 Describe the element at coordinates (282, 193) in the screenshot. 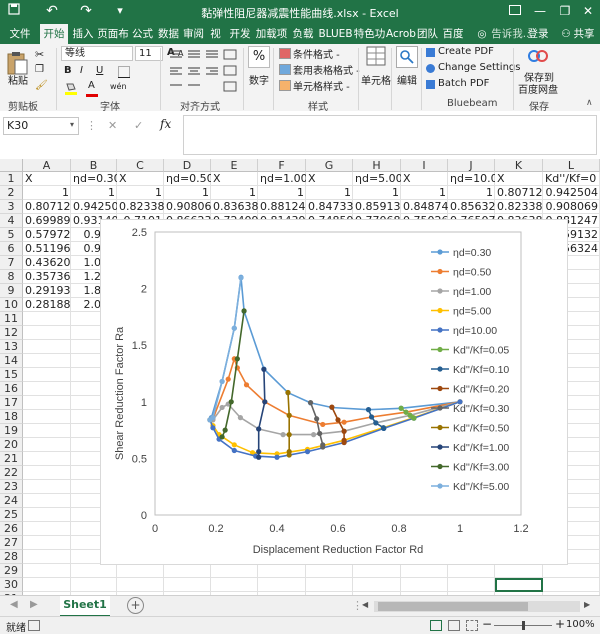

I see `cell-F2: 1` at that location.